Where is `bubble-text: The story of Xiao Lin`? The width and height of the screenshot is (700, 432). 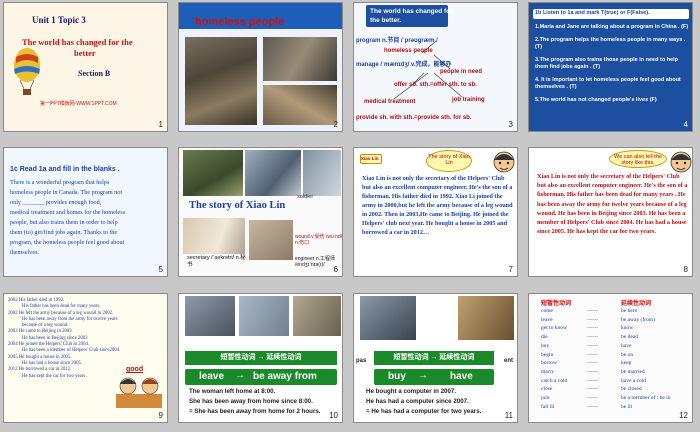
bubble-text: The story of Xiao Lin is located at coordinates (449, 160).